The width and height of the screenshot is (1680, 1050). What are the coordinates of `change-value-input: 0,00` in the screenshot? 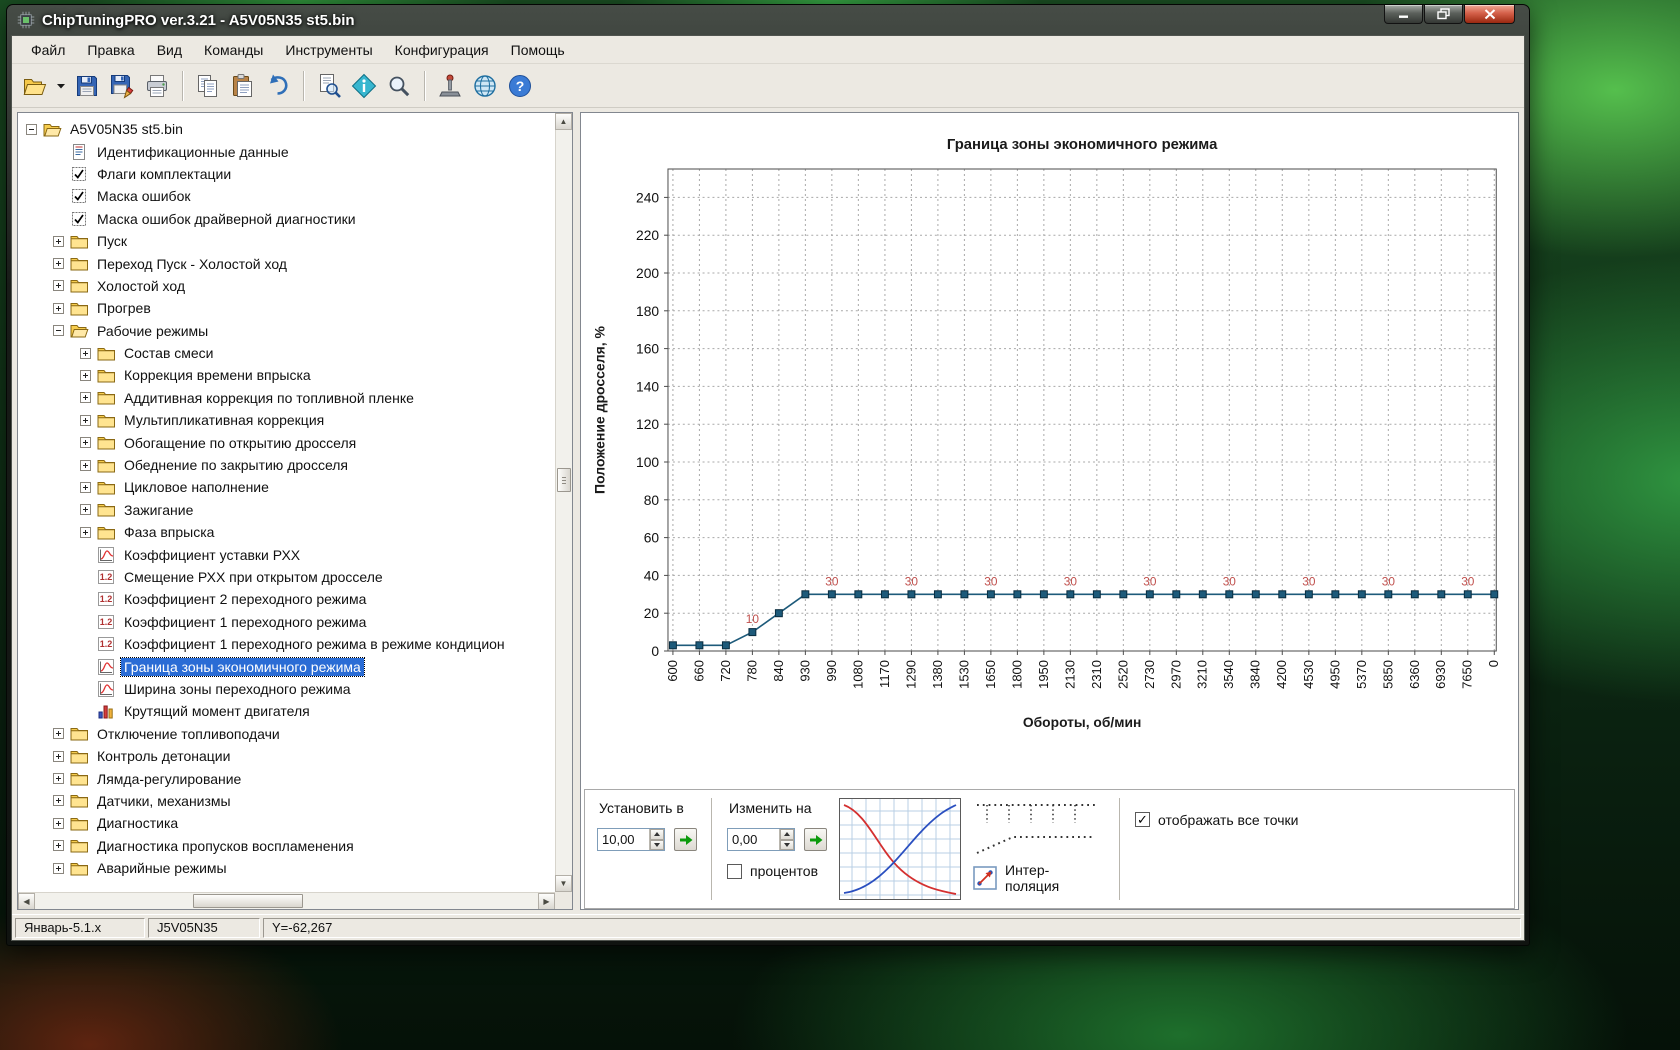 It's located at (761, 839).